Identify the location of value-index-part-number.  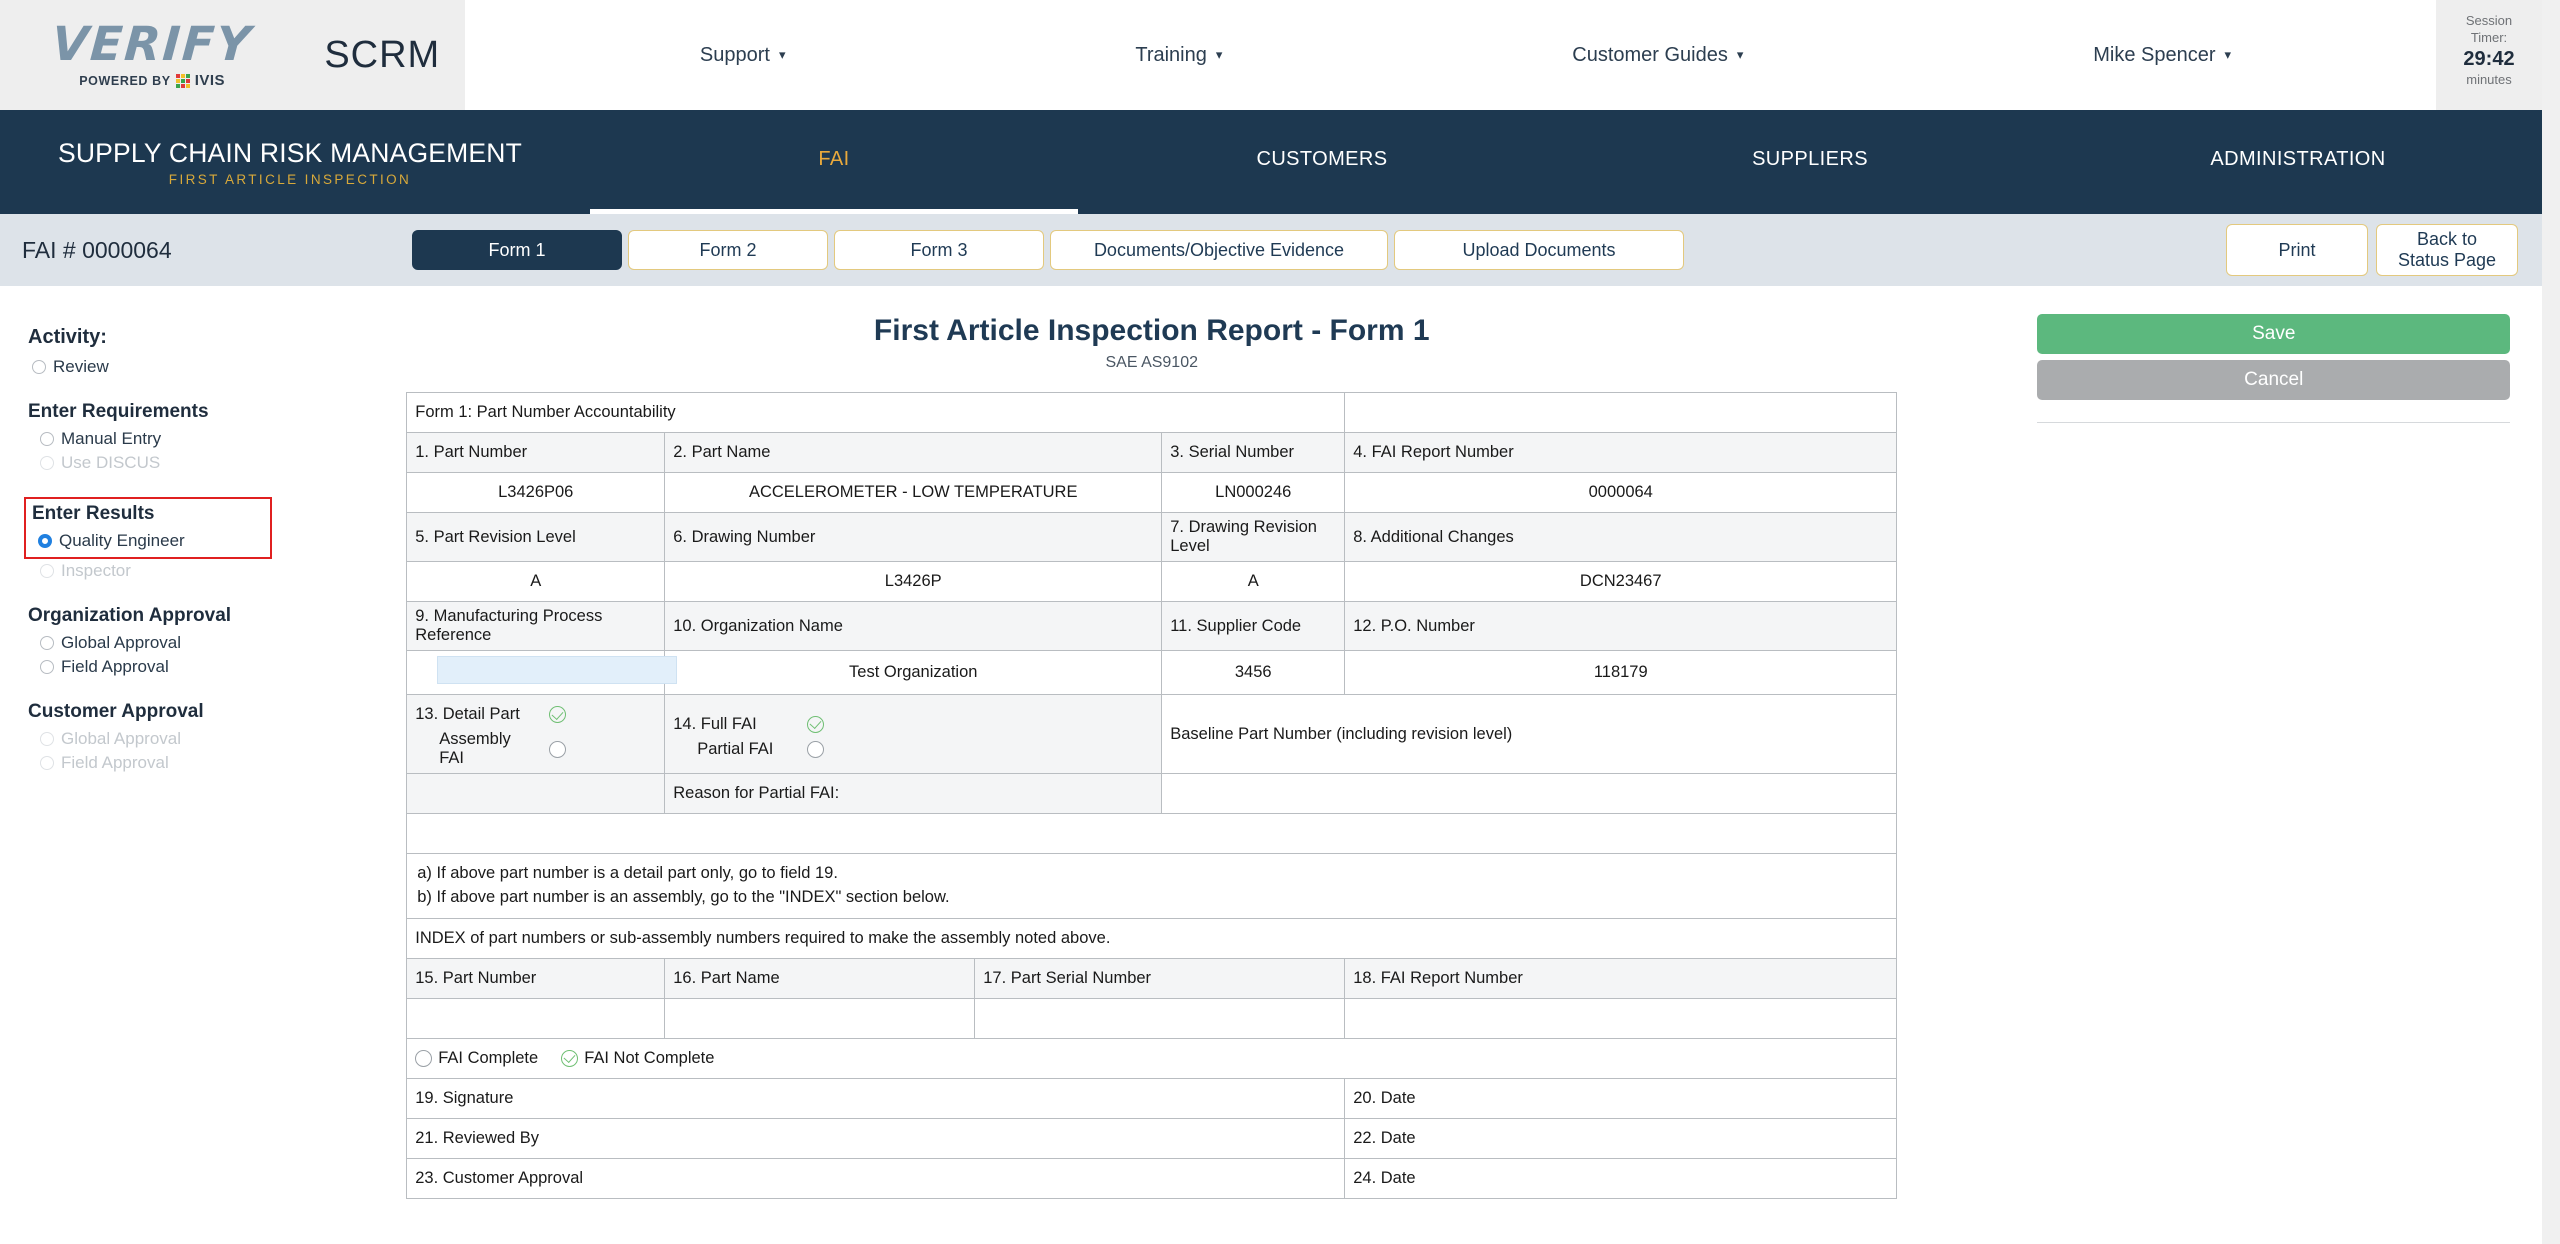
(536, 1018).